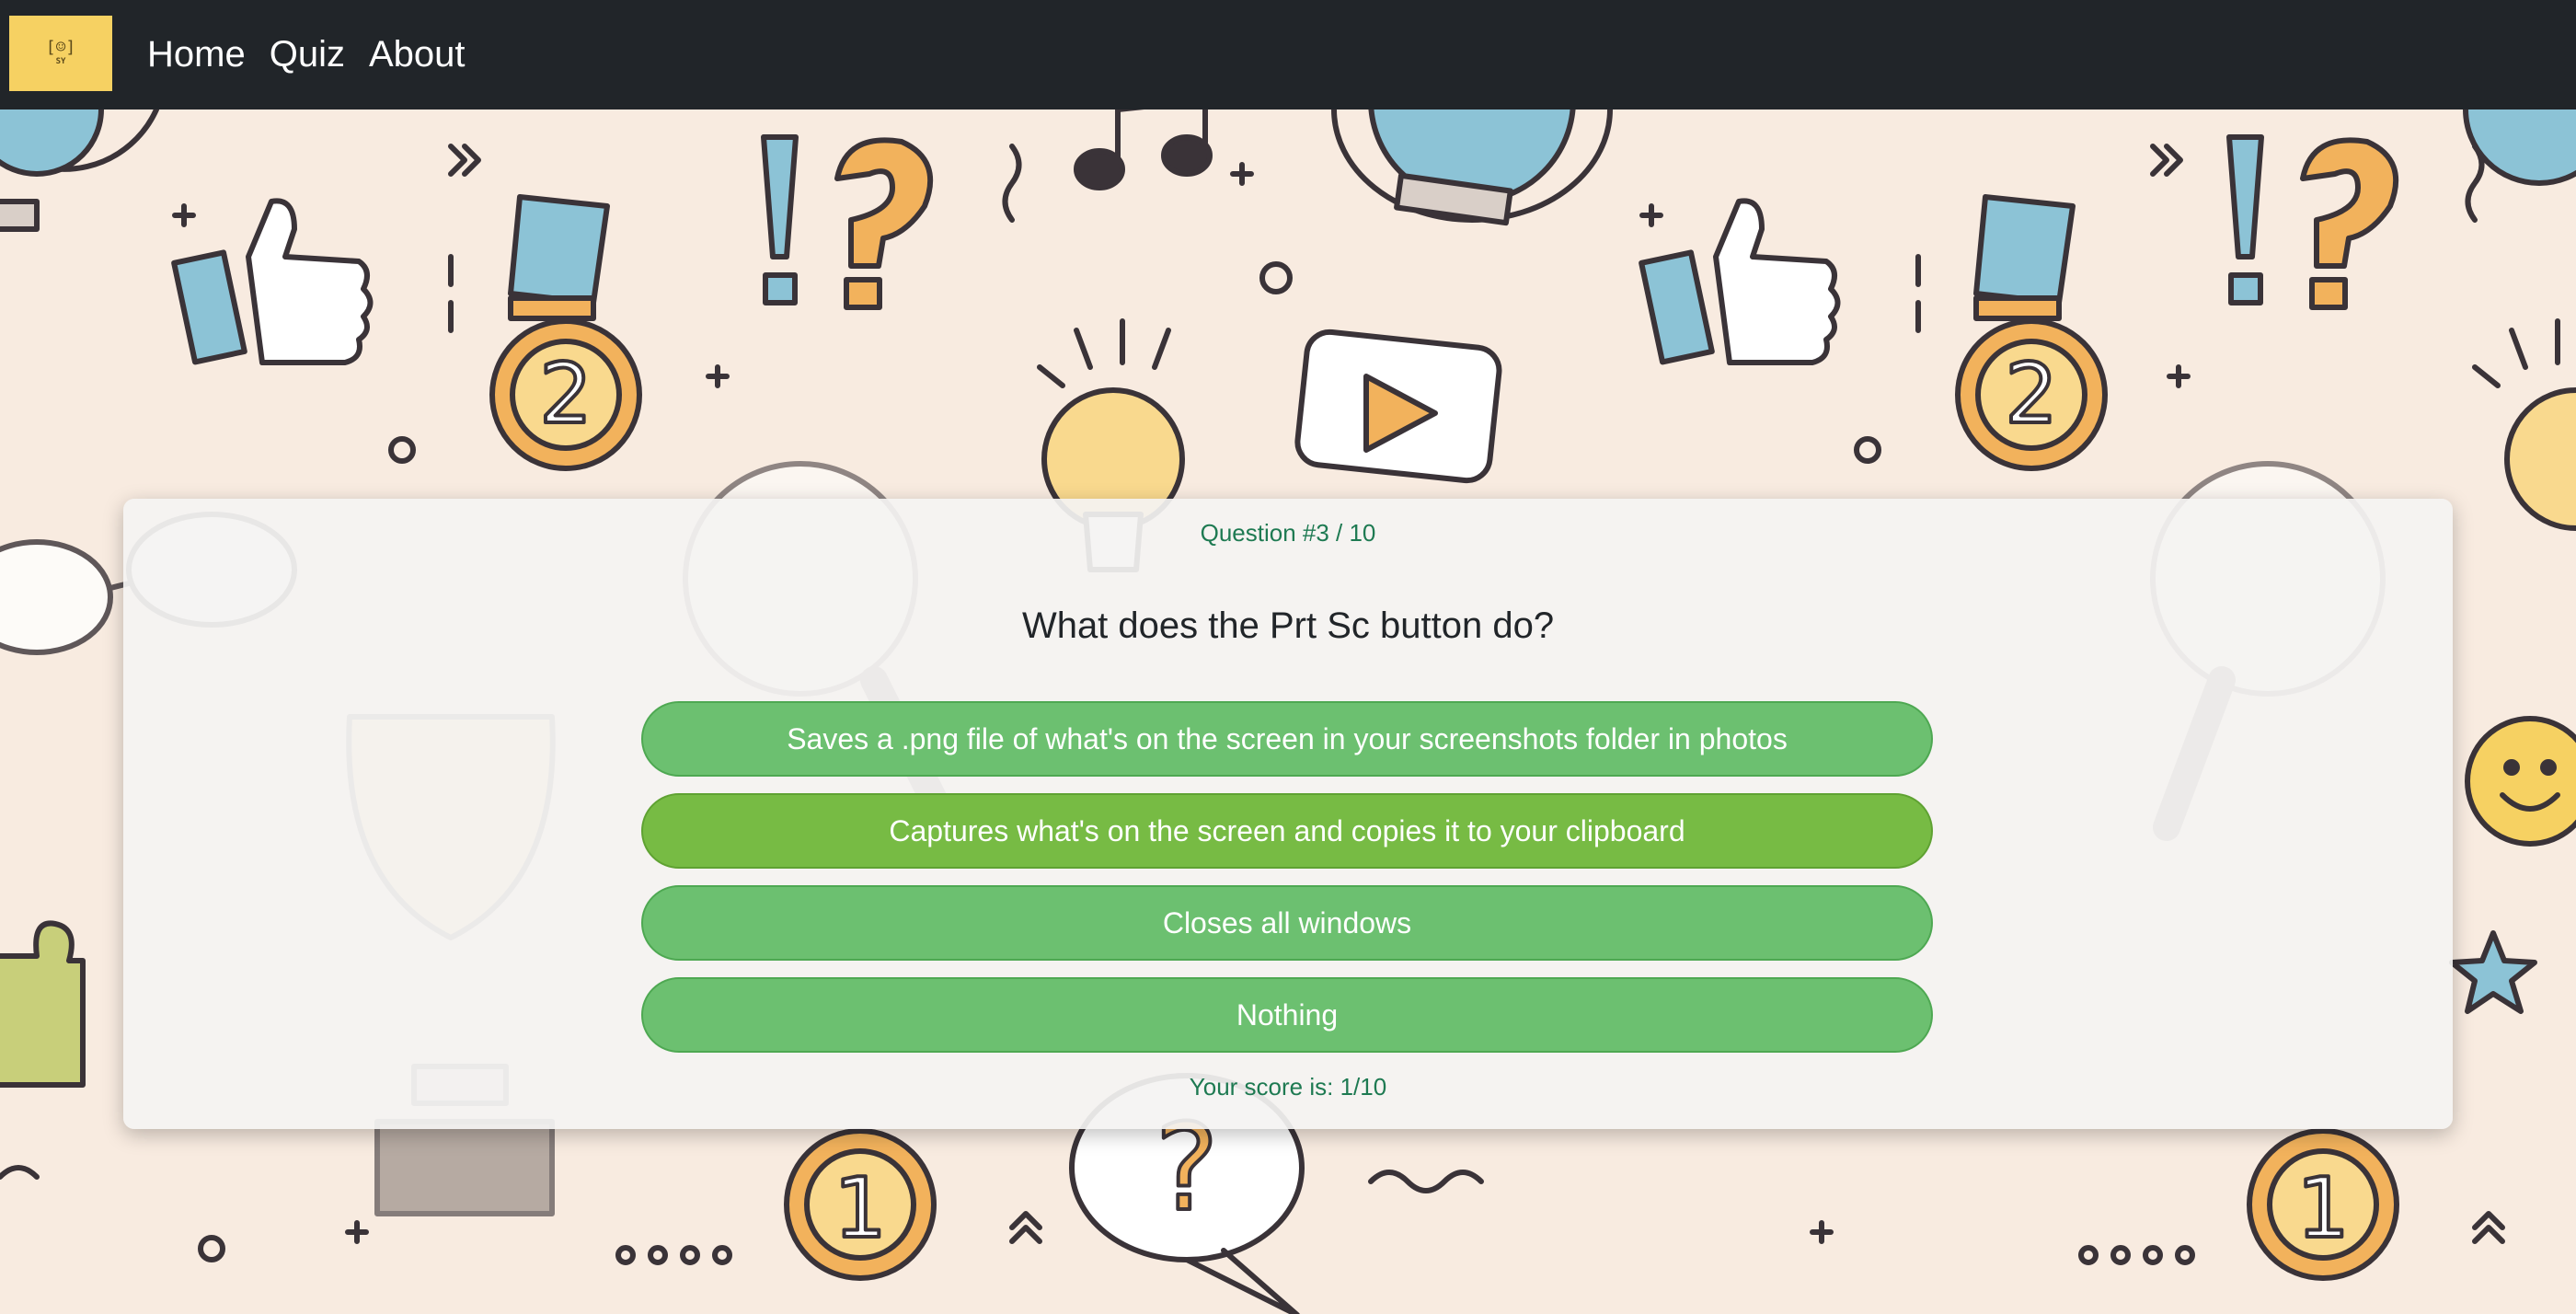 This screenshot has height=1314, width=2576. Describe the element at coordinates (2520, 781) in the screenshot. I see `smiley-icon` at that location.